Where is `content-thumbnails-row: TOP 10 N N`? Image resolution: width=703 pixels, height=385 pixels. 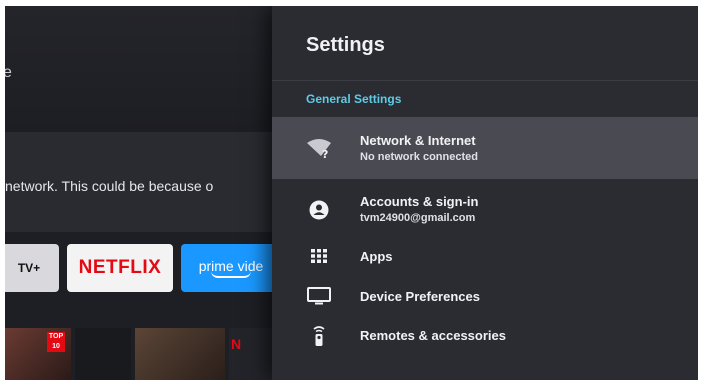
content-thumbnails-row: TOP 10 N N is located at coordinates (140, 354).